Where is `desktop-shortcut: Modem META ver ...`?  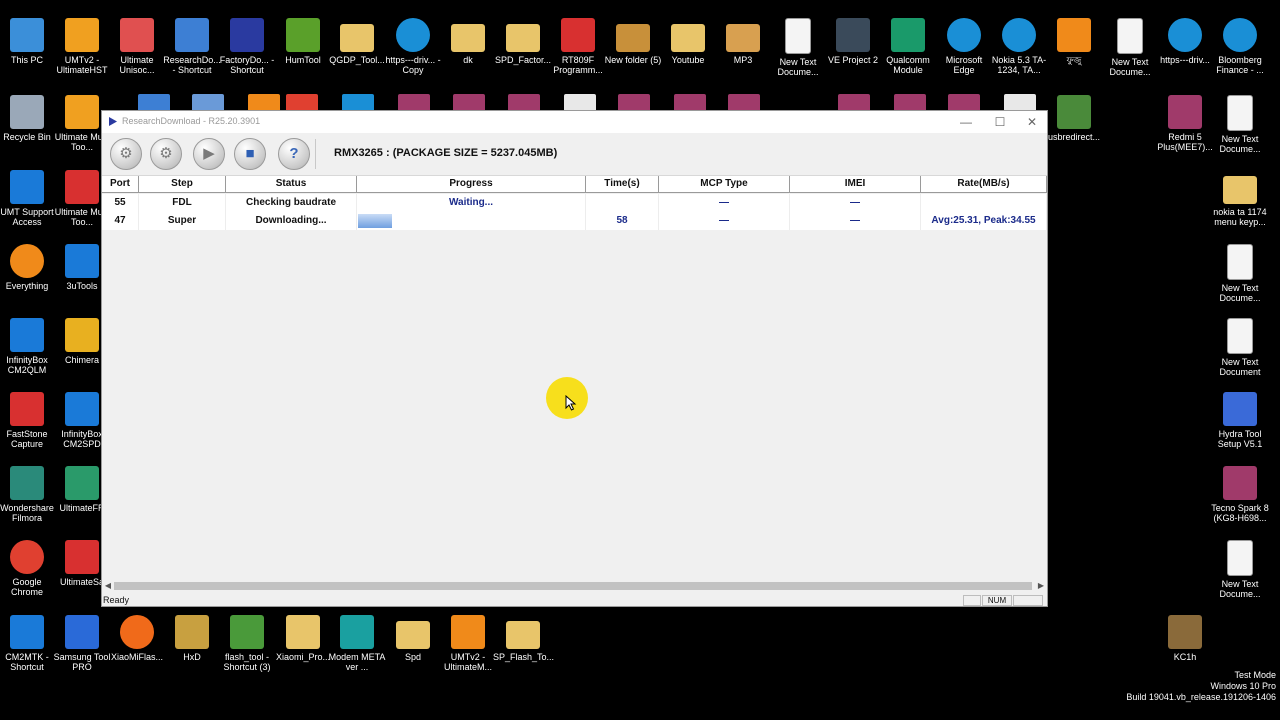 desktop-shortcut: Modem META ver ... is located at coordinates (357, 643).